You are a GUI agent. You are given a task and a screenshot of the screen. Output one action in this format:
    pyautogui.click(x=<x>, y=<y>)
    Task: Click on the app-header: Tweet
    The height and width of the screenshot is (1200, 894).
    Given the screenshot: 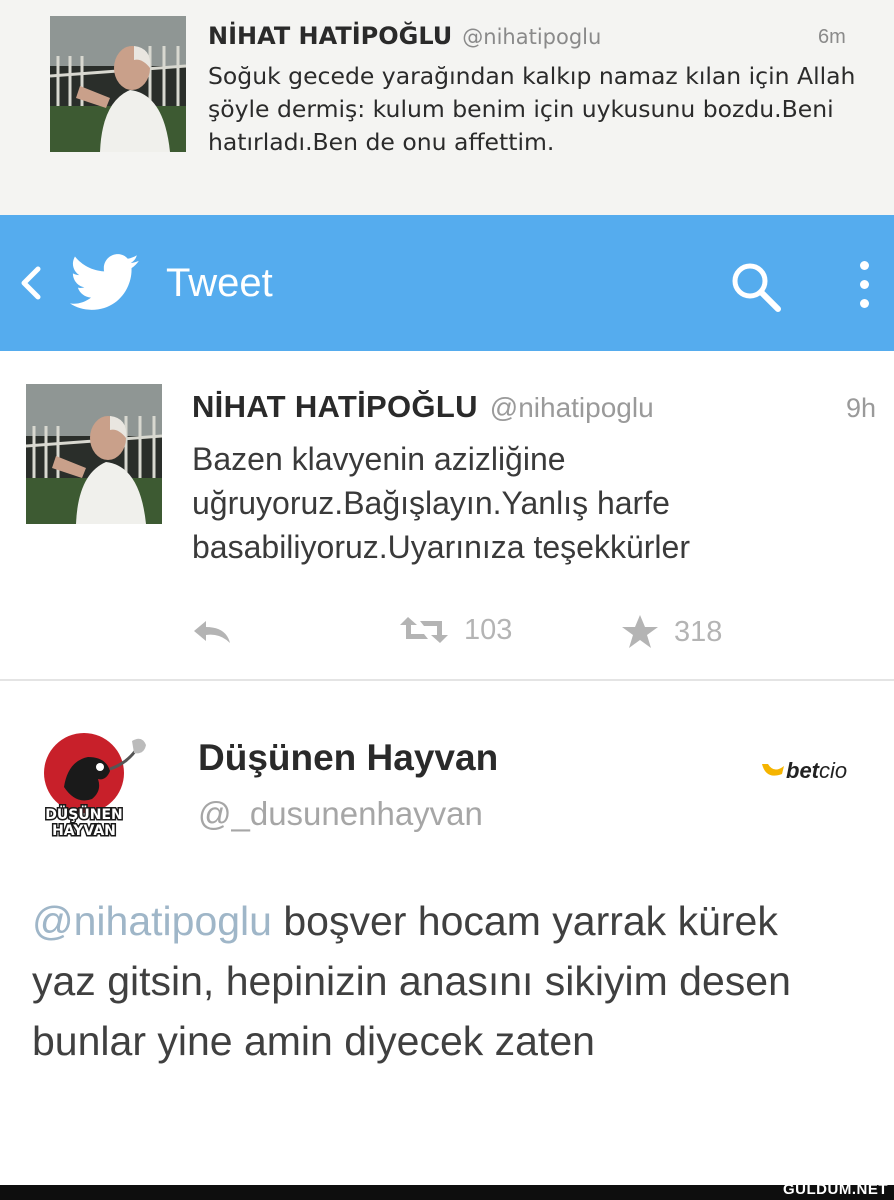 What is the action you would take?
    pyautogui.click(x=447, y=283)
    